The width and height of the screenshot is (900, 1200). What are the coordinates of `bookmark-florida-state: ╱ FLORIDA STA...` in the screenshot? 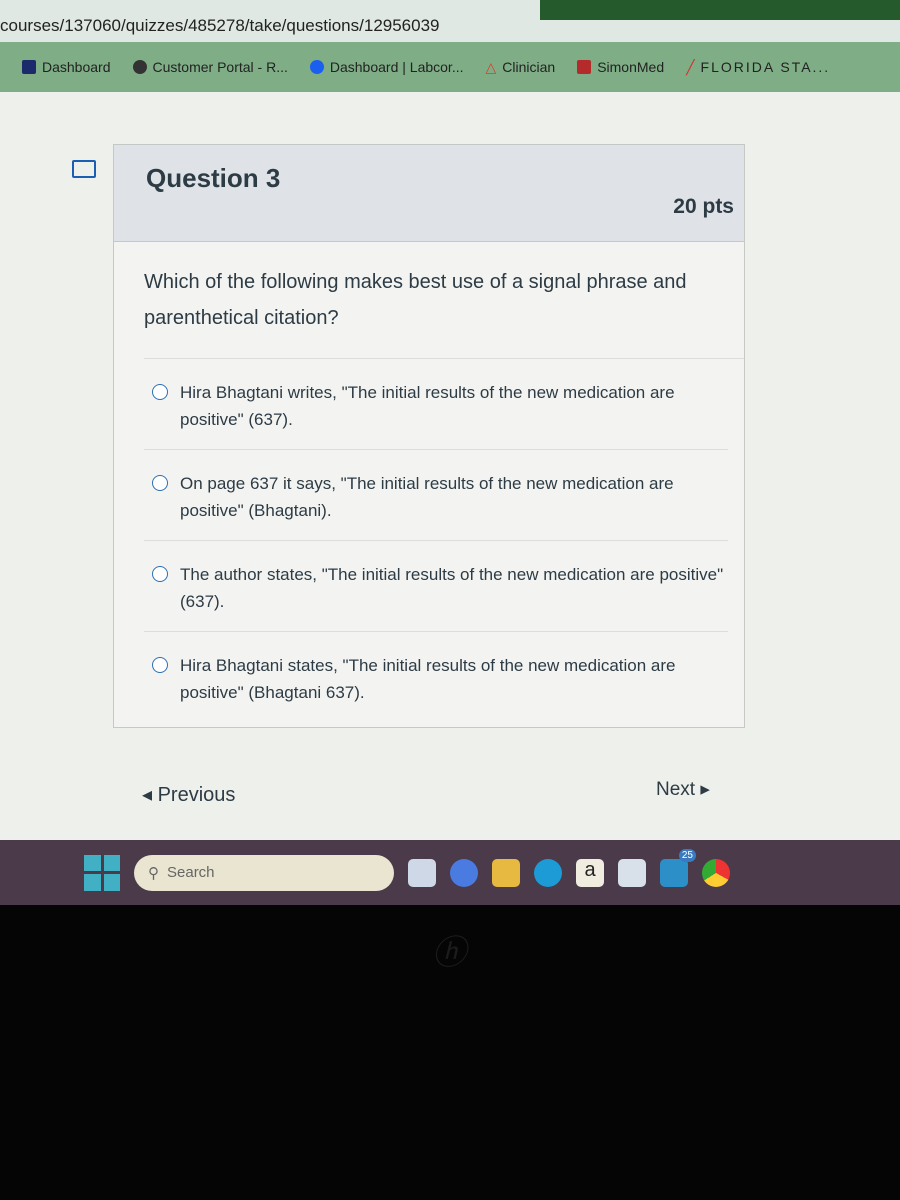 It's located at (758, 67).